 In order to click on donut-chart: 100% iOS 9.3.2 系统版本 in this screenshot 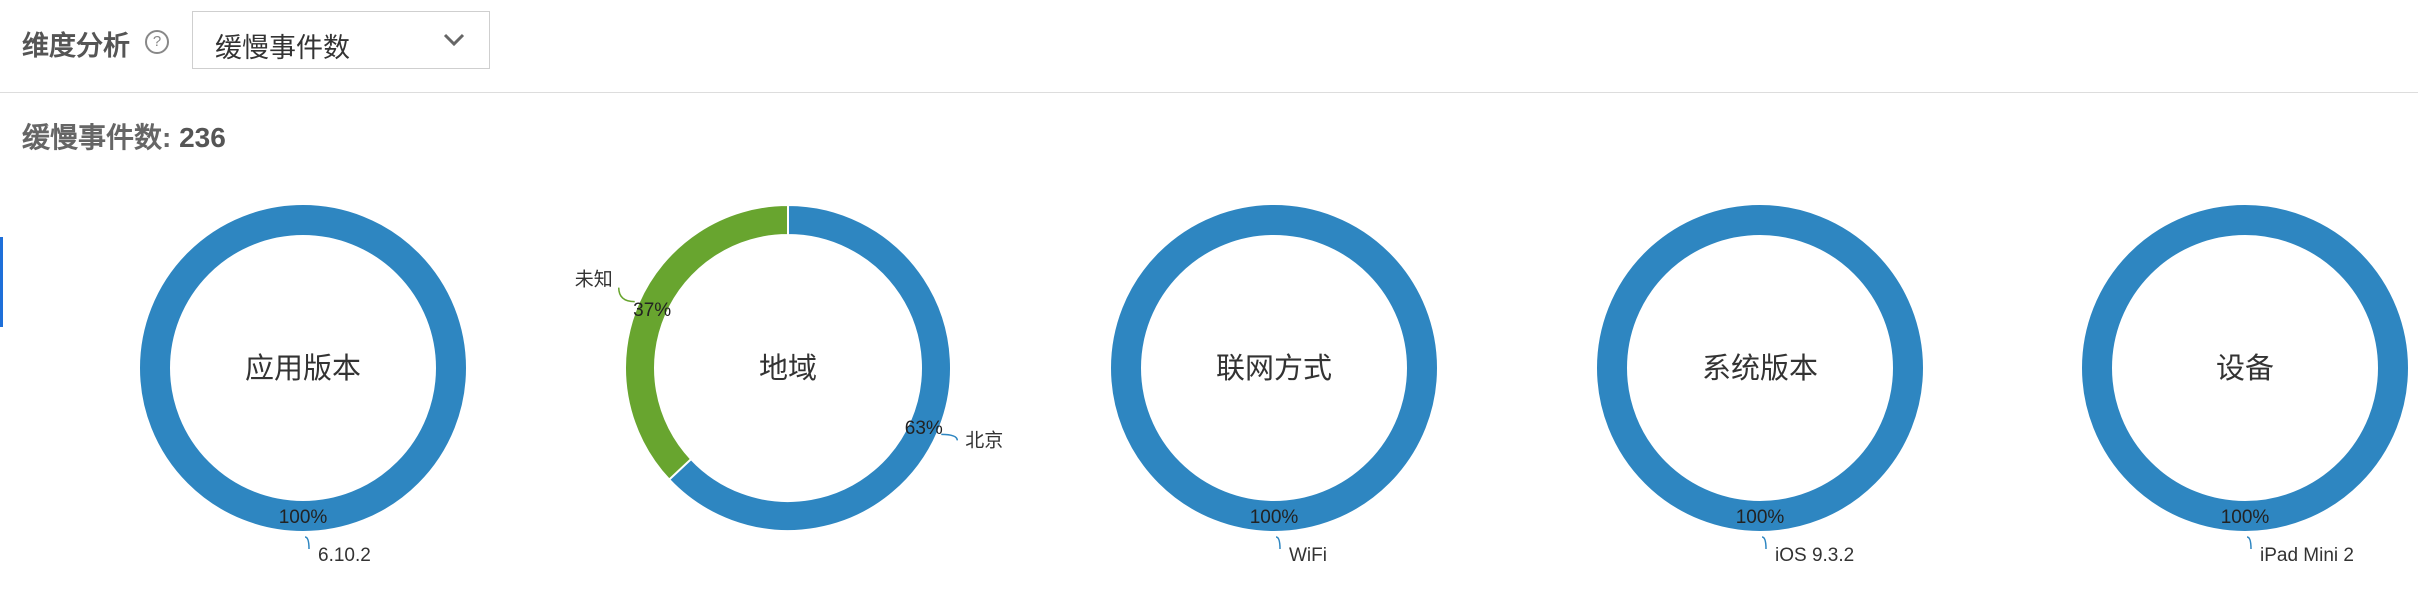, I will do `click(1760, 385)`.